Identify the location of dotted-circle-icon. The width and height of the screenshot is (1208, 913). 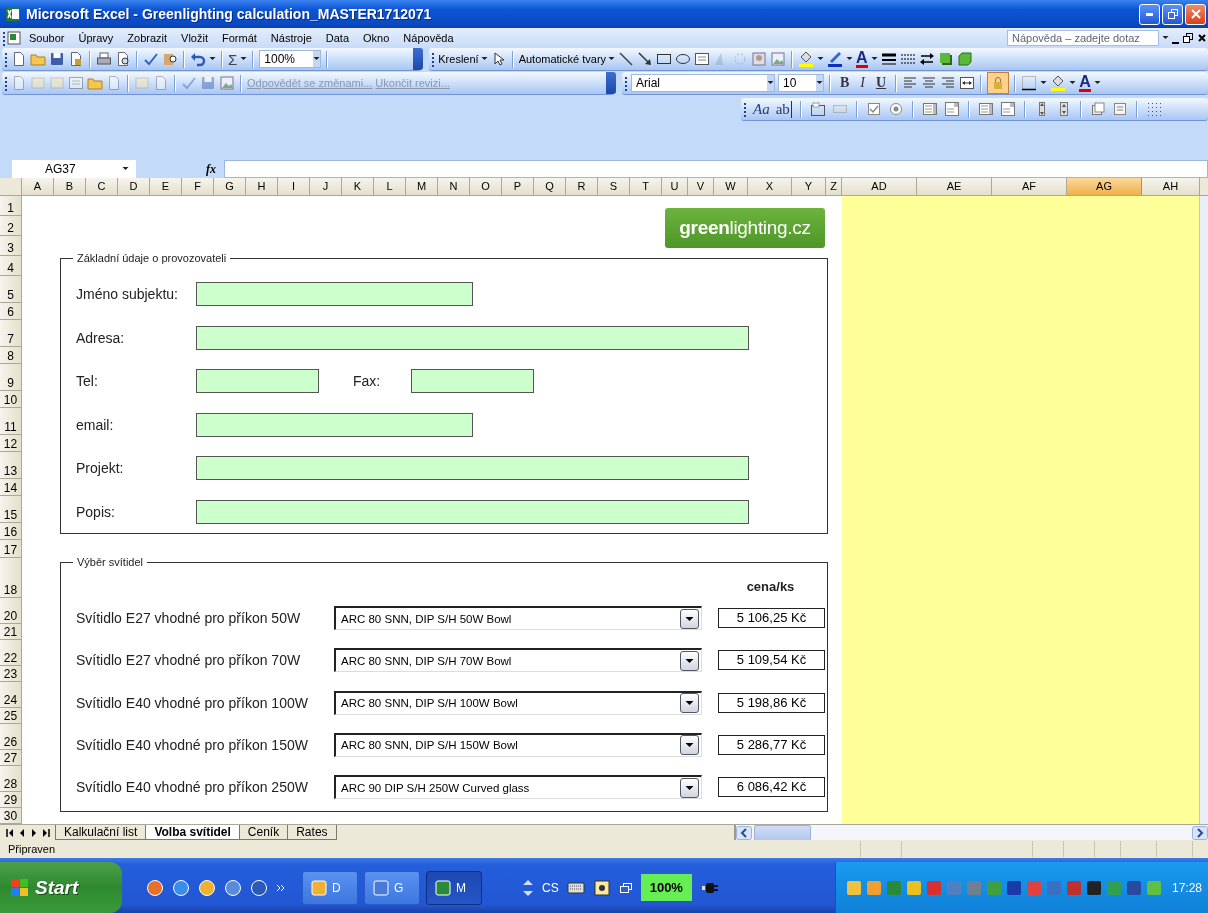
(740, 59).